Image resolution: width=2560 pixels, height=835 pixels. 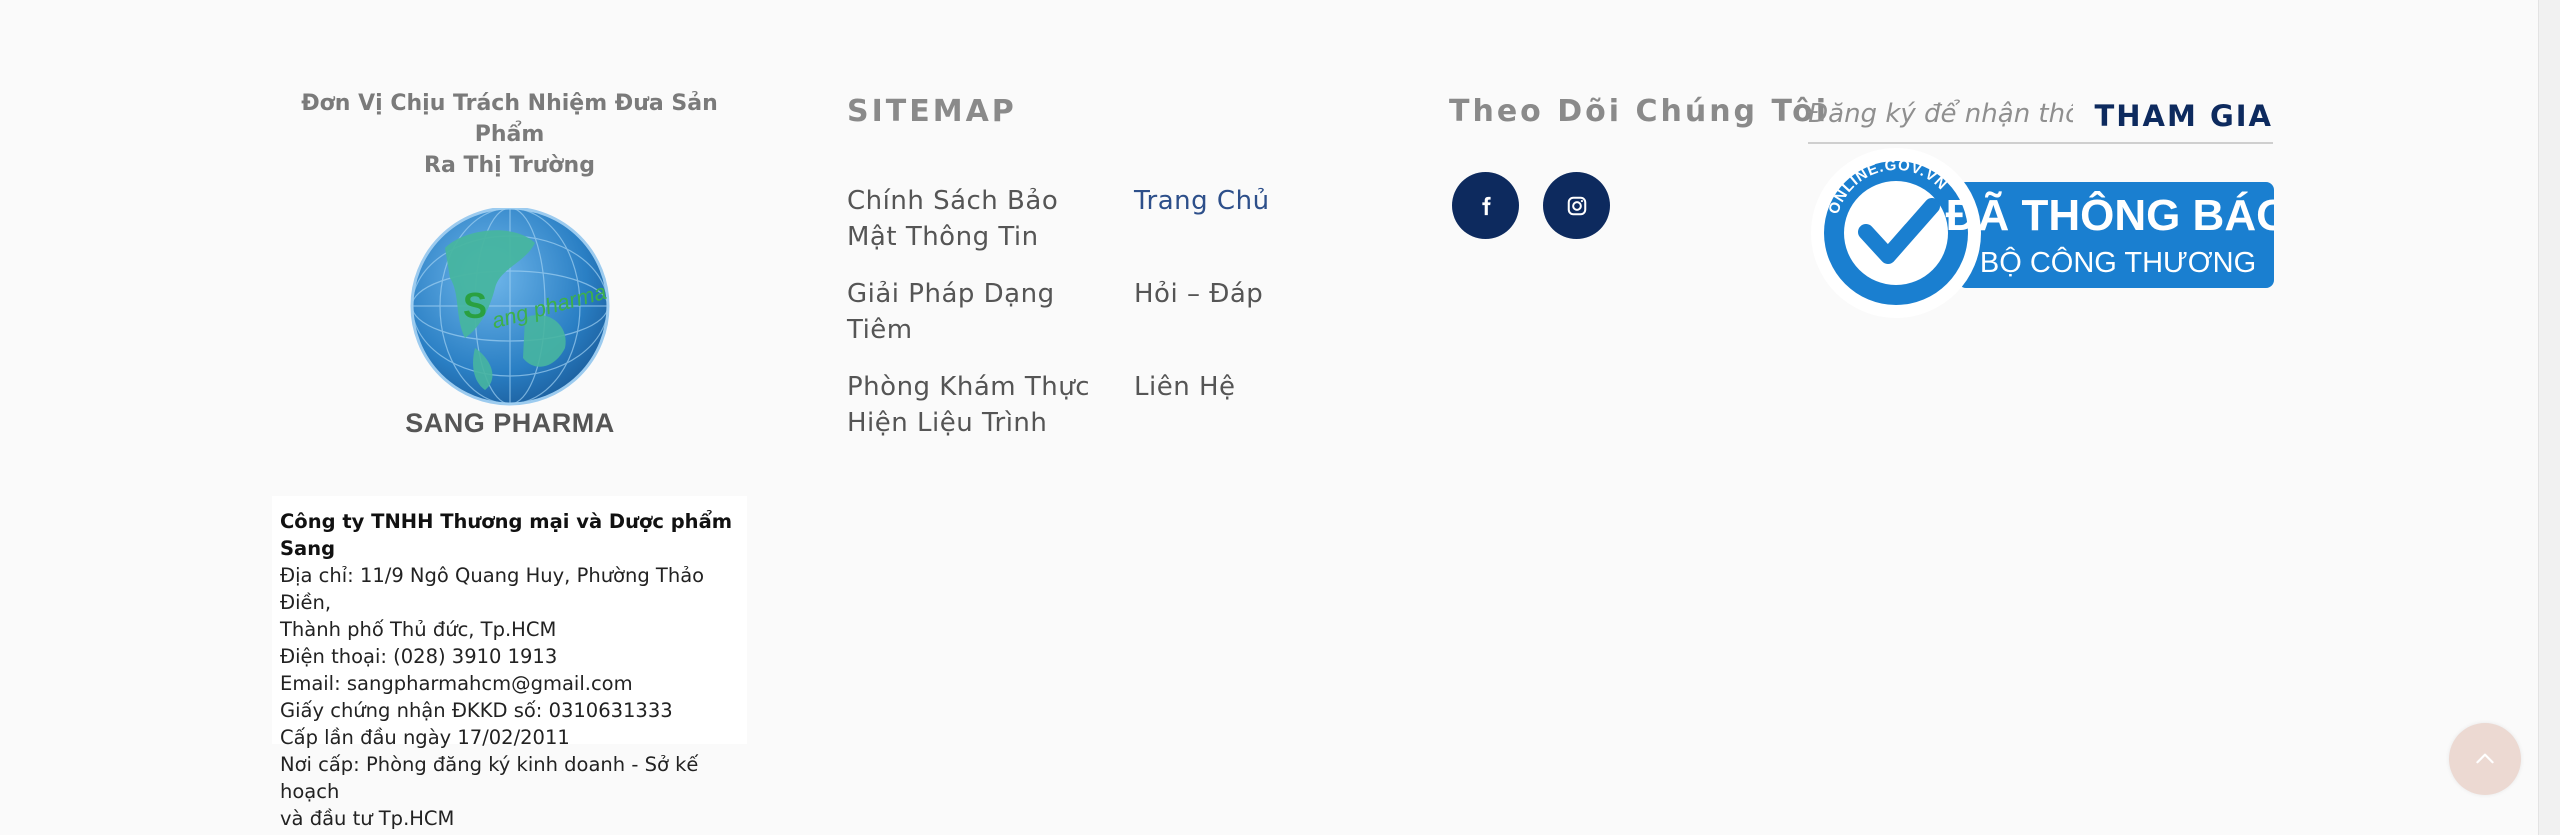 I want to click on facebook-button, so click(x=1485, y=205).